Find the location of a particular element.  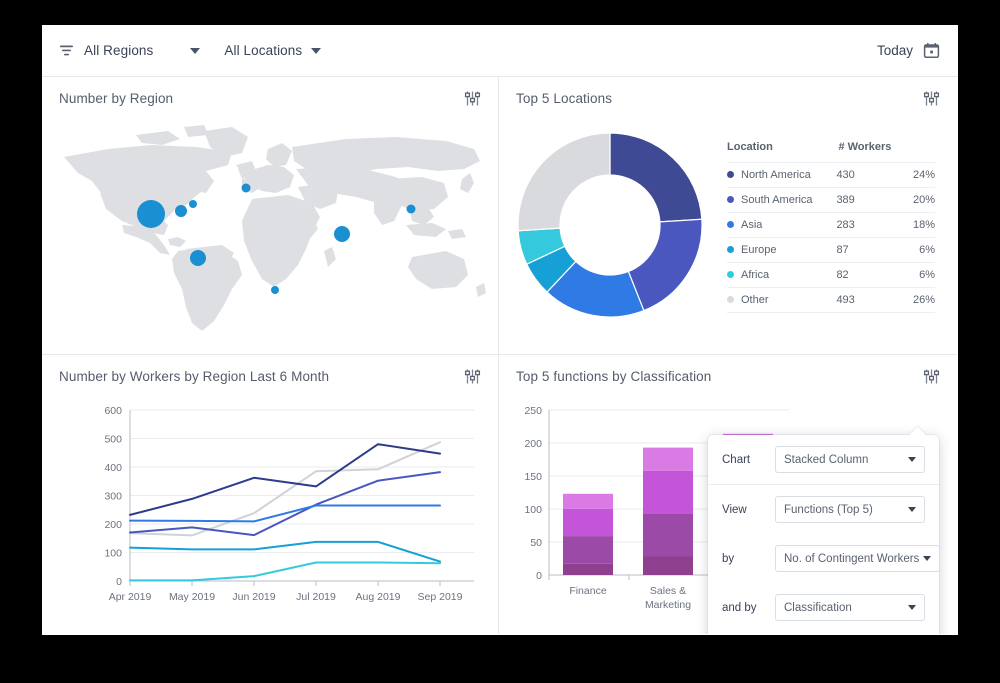

filter-icon is located at coordinates (66, 50).